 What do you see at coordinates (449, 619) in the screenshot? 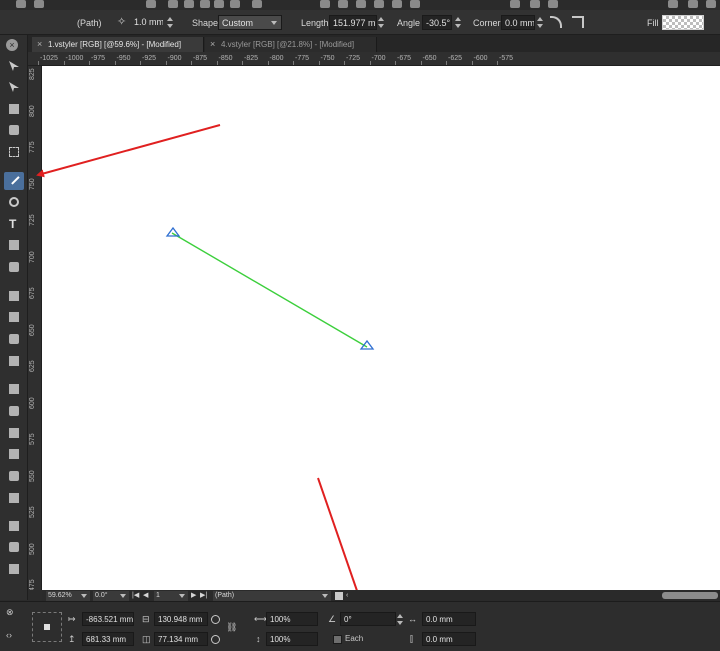
I see `skew-x-field: 0.0 mm` at bounding box center [449, 619].